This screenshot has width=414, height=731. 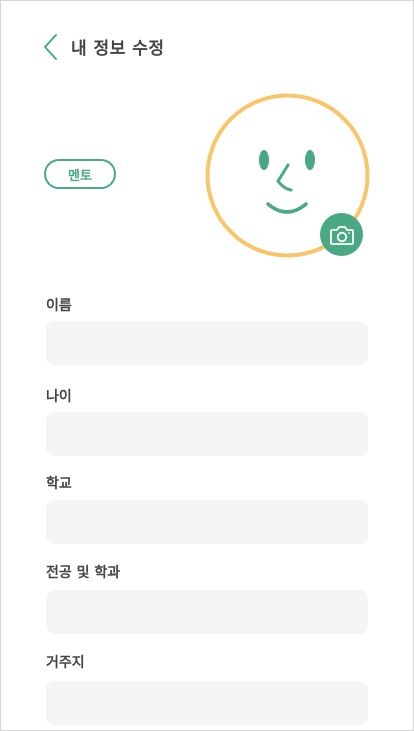 What do you see at coordinates (207, 522) in the screenshot?
I see `school-input` at bounding box center [207, 522].